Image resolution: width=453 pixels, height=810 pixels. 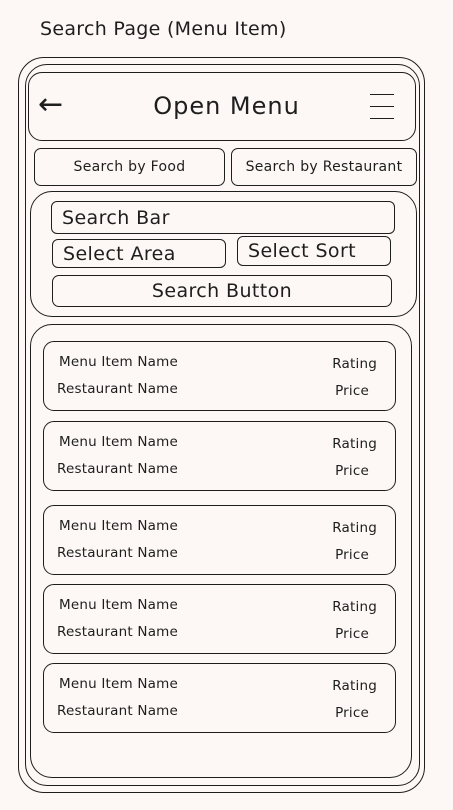 I want to click on search-button: Search Button, so click(x=222, y=291).